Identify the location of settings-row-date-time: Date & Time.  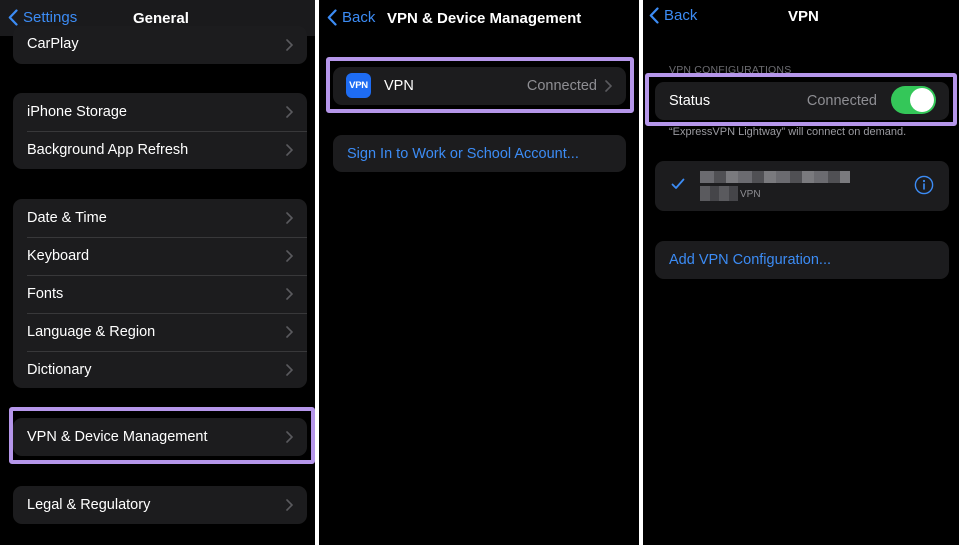
(160, 218).